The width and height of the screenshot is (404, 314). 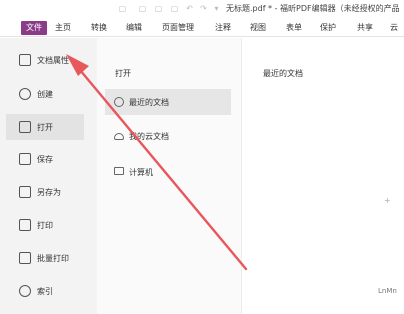 I want to click on tab-comment: 注释, so click(x=223, y=28).